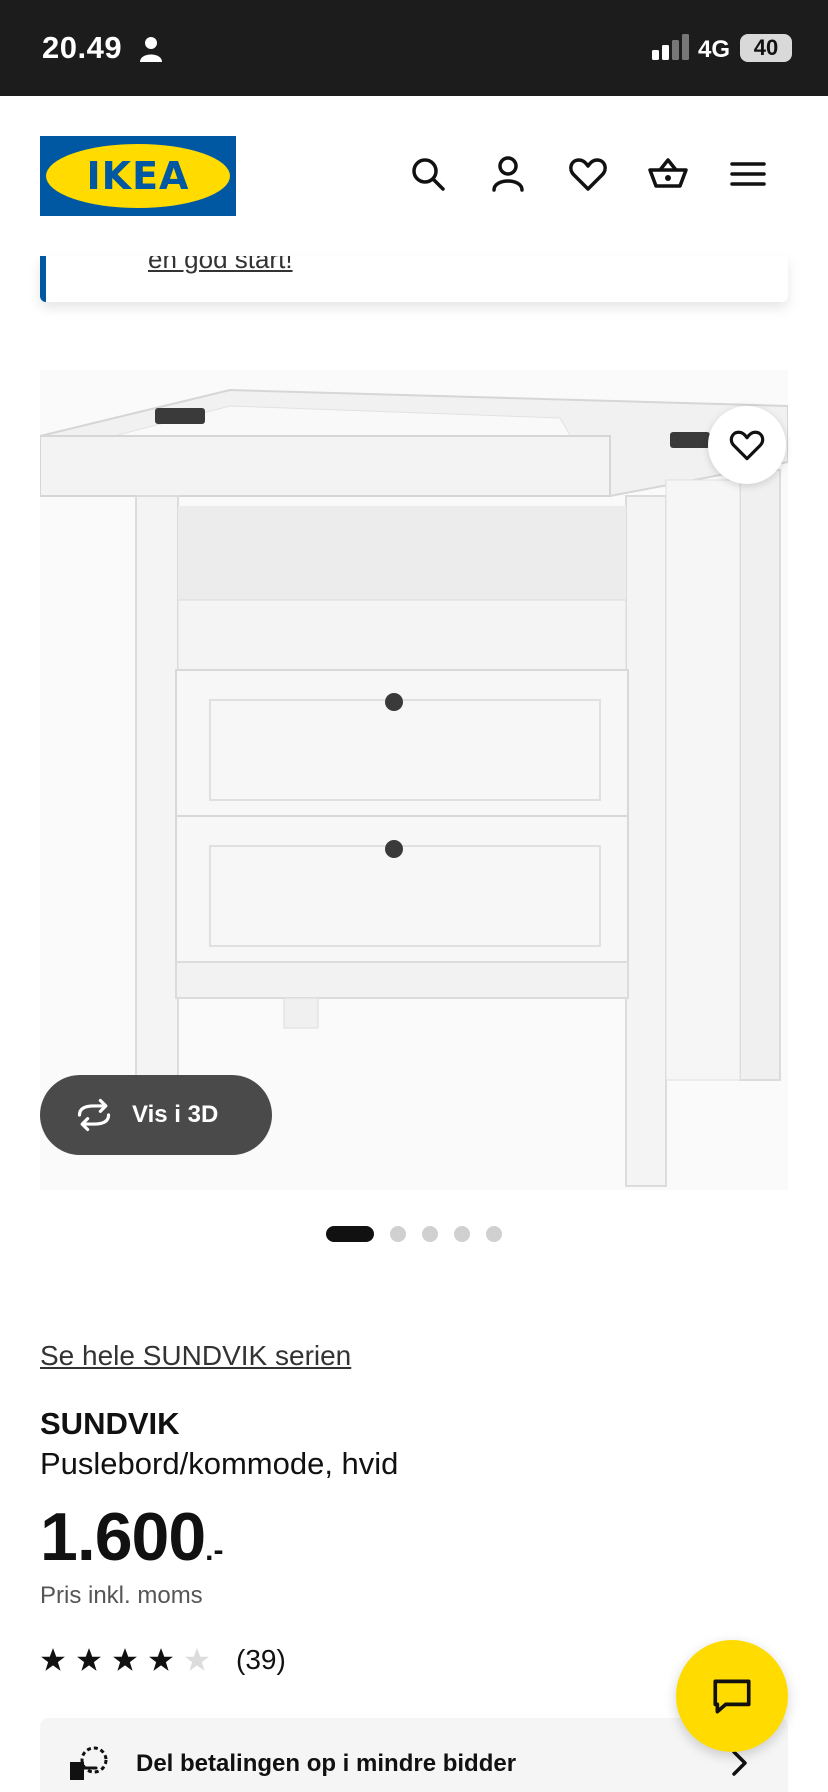 Image resolution: width=828 pixels, height=1792 pixels. Describe the element at coordinates (94, 1115) in the screenshot. I see `rotate-3d-icon` at that location.